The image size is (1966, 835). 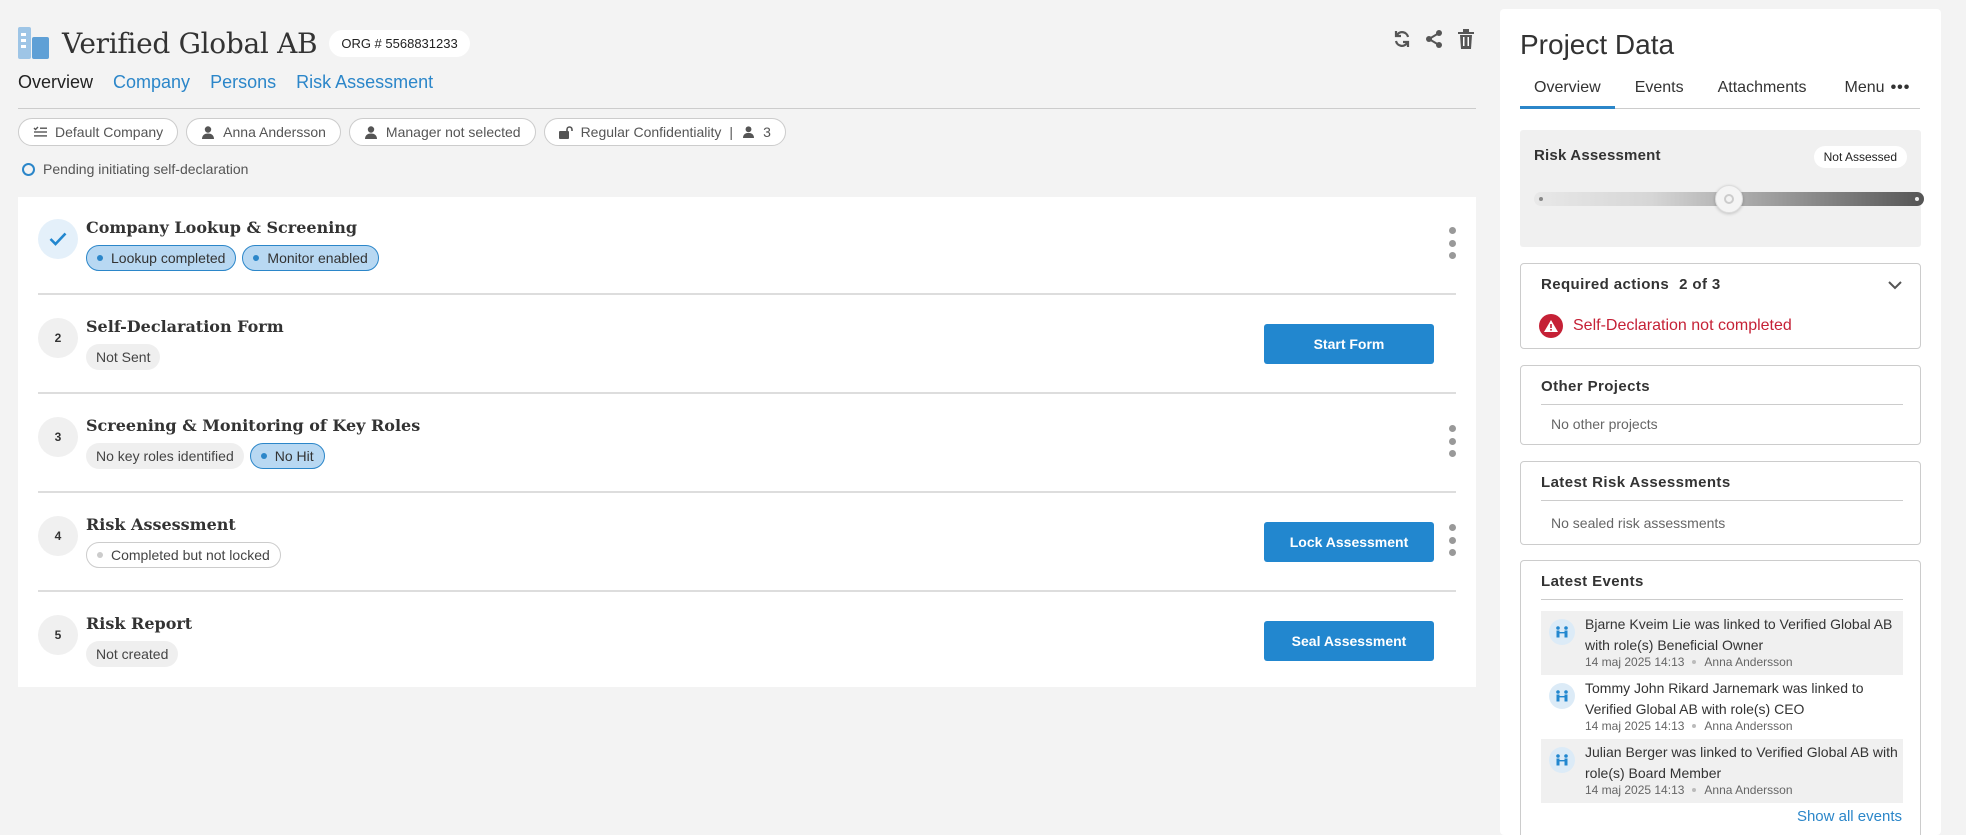 I want to click on step-tags: Not Sent, so click(x=123, y=357).